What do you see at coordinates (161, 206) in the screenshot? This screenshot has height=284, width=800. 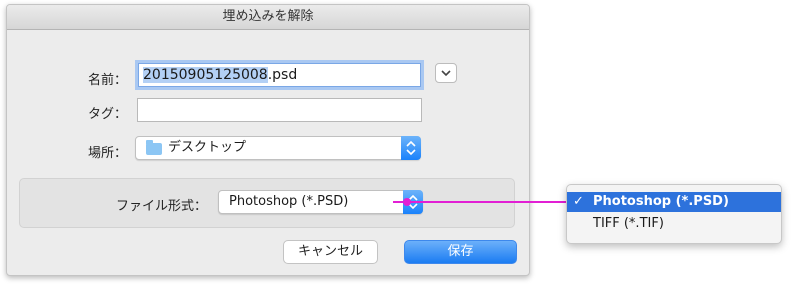 I see `format-label: ファイル形式：` at bounding box center [161, 206].